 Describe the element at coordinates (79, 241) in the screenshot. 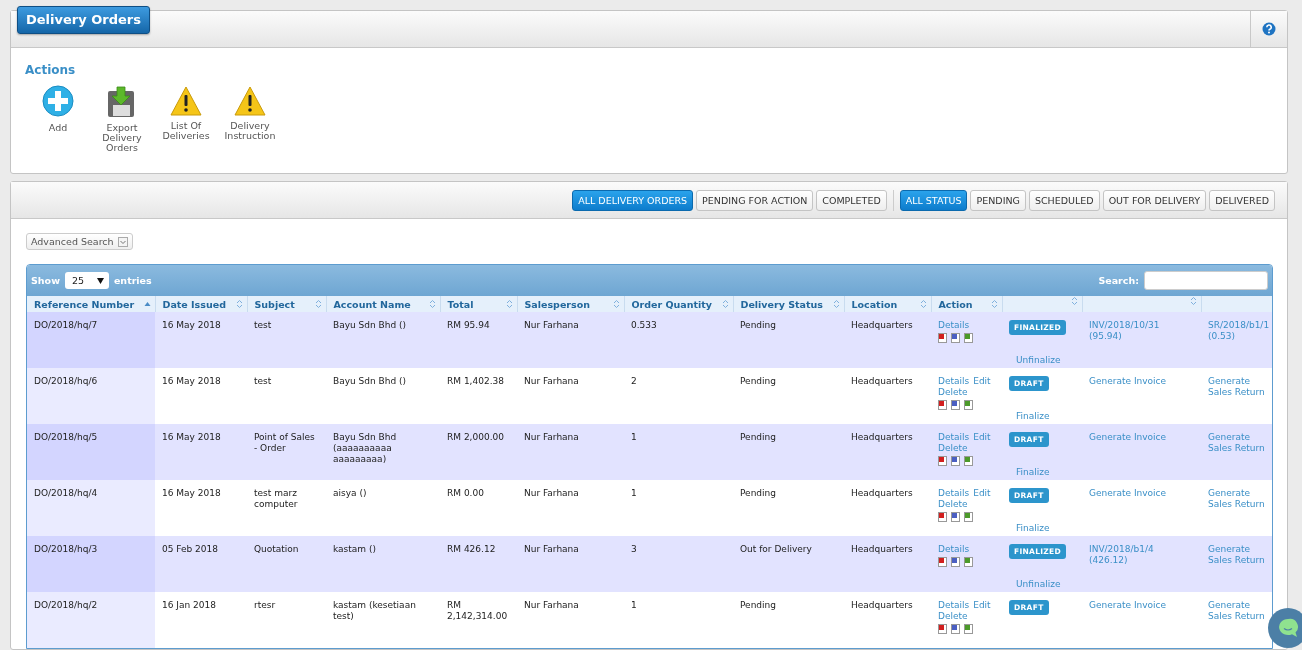

I see `advanced-search-button: Advanced Search` at that location.